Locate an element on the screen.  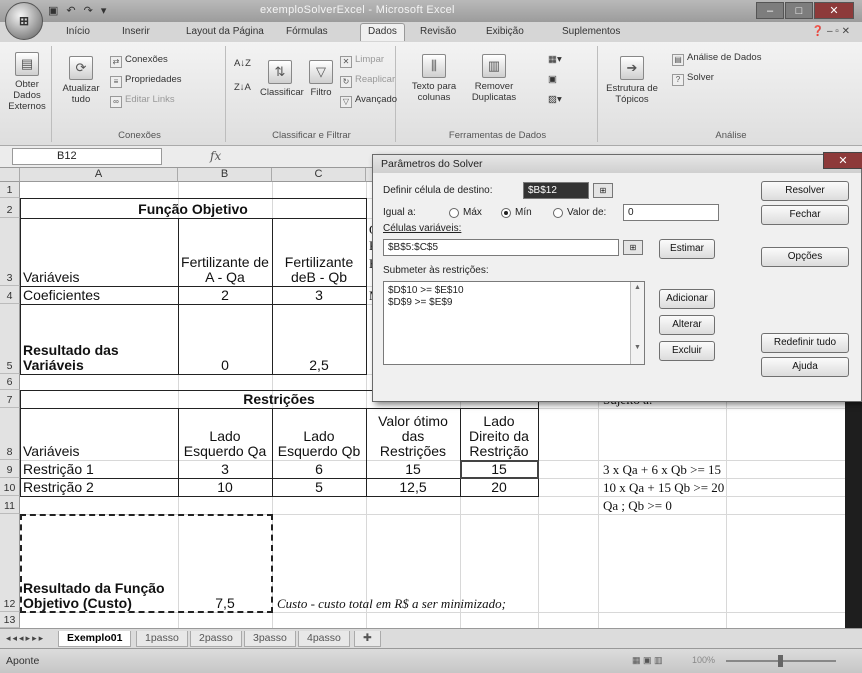
cell-g10: 10 x Qa + 15 Qb >= 20 is located at coordinates (710, 487).